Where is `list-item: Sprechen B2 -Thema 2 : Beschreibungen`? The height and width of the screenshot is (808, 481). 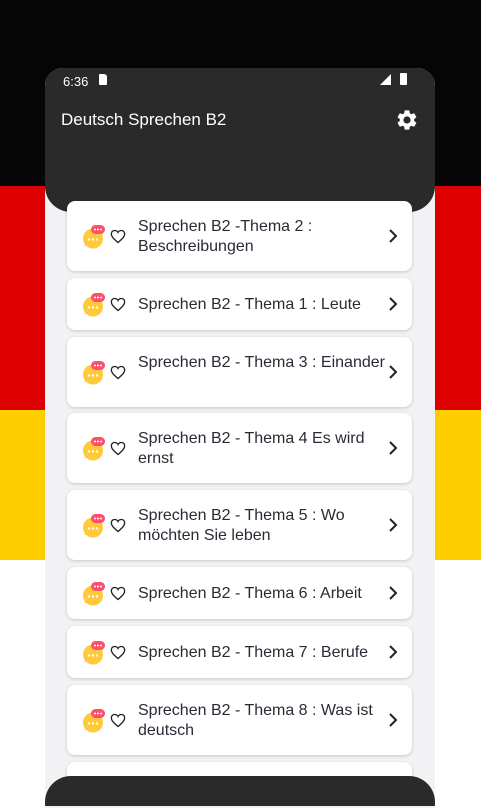 list-item: Sprechen B2 -Thema 2 : Beschreibungen is located at coordinates (239, 236).